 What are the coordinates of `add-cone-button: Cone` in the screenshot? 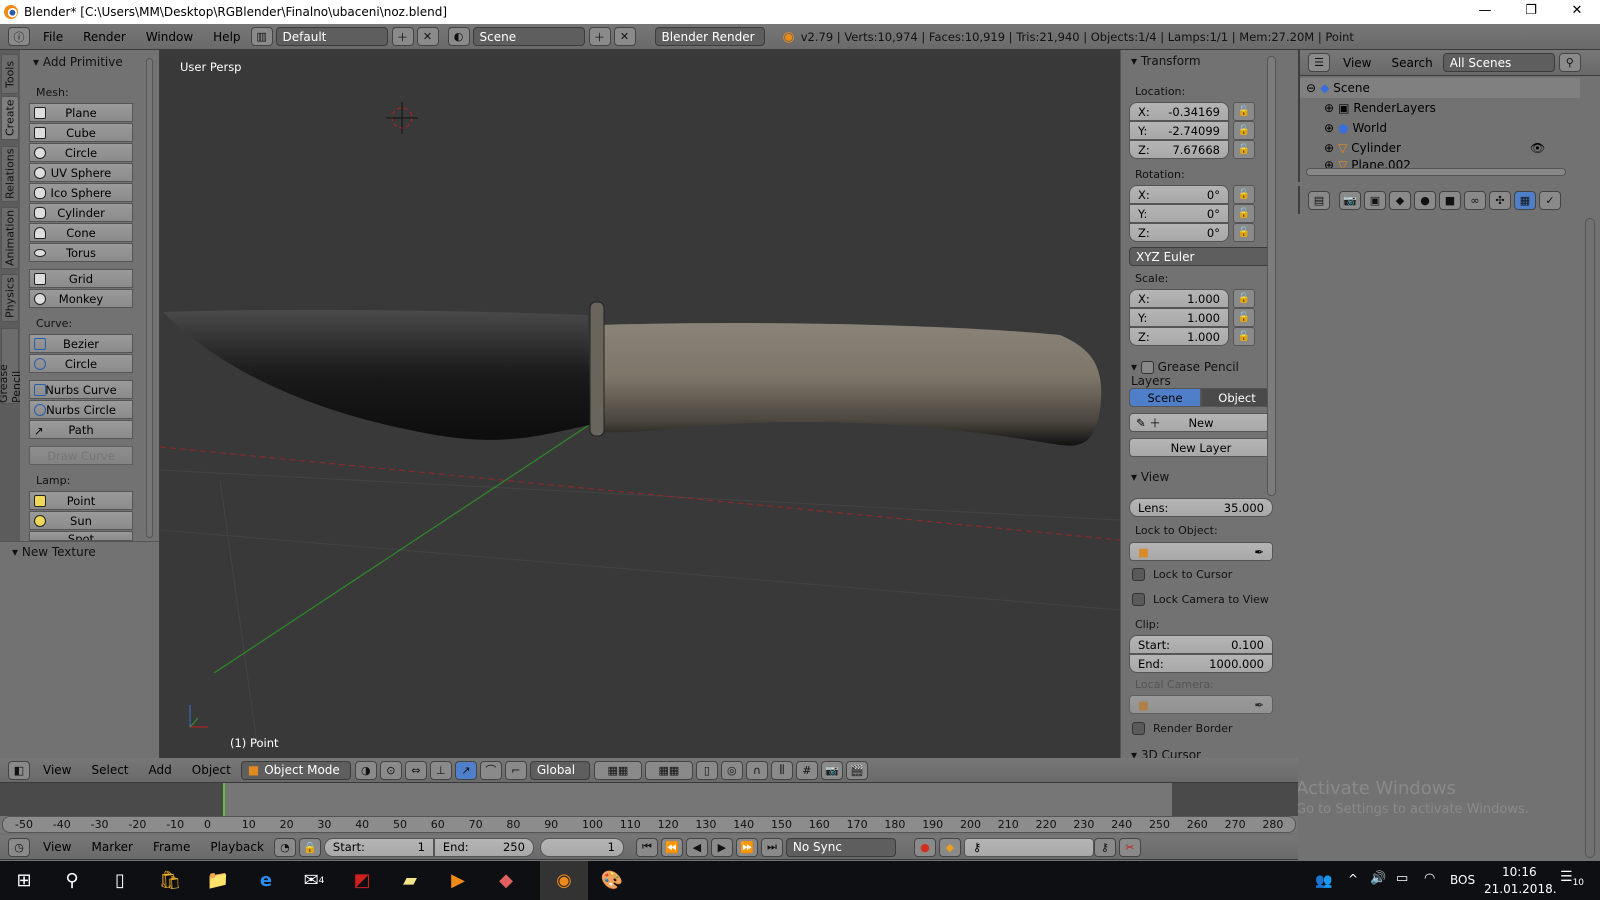 It's located at (81, 232).